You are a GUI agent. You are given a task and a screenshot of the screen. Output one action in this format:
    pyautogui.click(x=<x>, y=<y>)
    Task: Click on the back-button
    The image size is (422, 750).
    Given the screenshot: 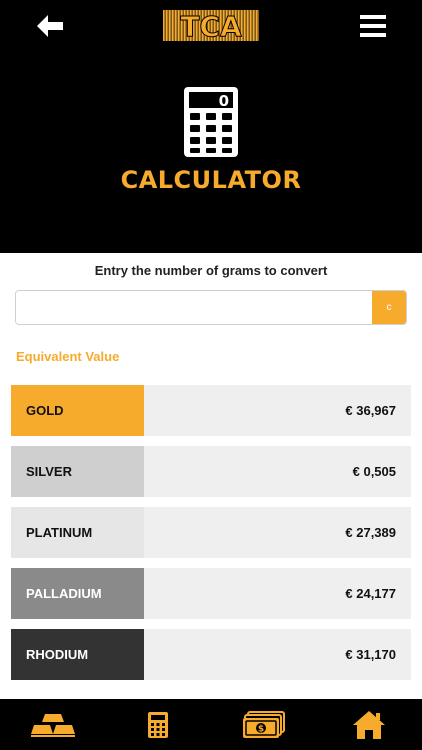 What is the action you would take?
    pyautogui.click(x=50, y=26)
    